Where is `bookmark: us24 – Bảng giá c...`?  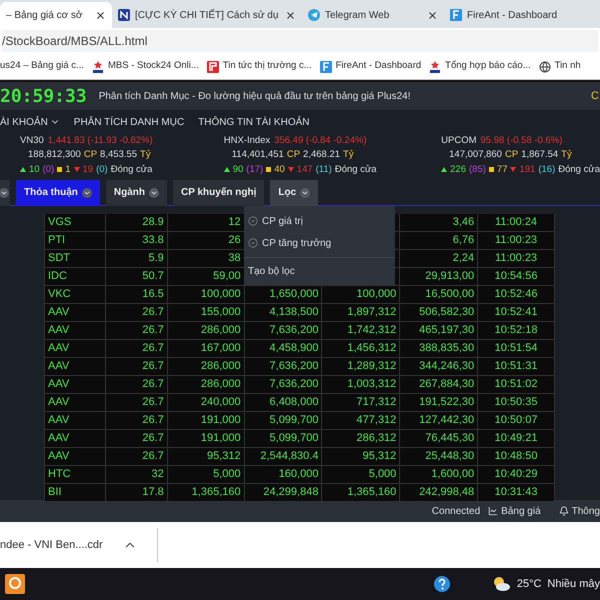
bookmark: us24 – Bảng giá c... is located at coordinates (42, 66).